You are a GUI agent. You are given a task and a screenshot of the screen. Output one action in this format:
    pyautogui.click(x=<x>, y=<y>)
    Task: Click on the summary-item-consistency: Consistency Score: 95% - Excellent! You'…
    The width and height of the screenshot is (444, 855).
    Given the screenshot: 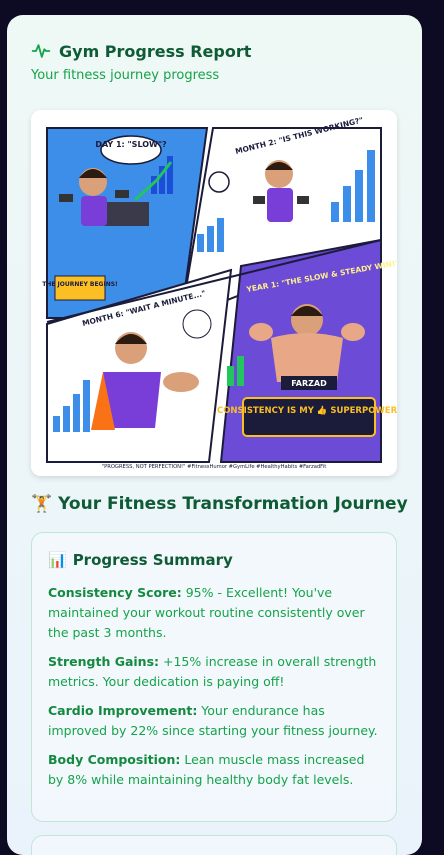 What is the action you would take?
    pyautogui.click(x=206, y=612)
    